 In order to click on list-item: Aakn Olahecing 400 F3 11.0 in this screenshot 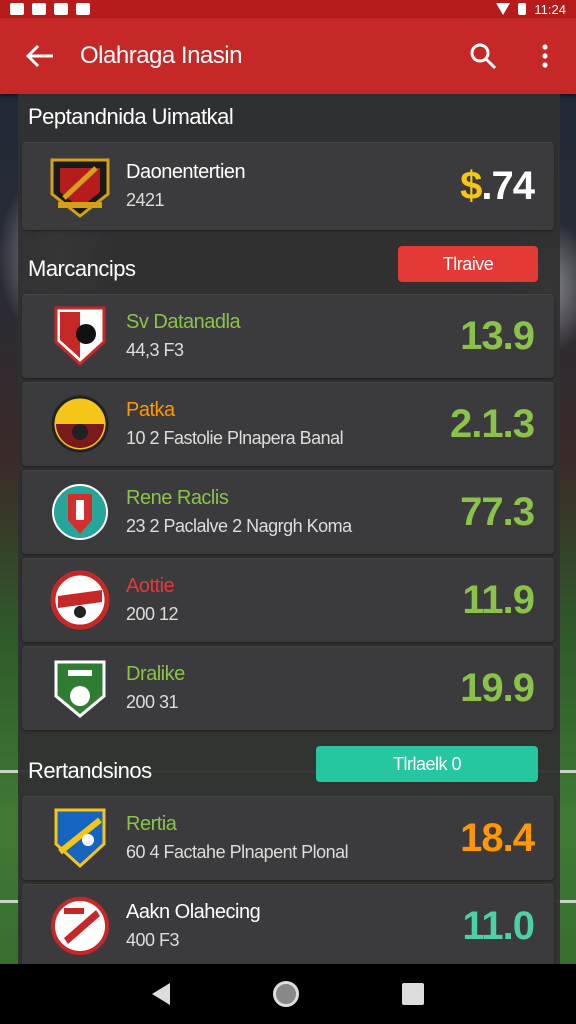, I will do `click(288, 926)`.